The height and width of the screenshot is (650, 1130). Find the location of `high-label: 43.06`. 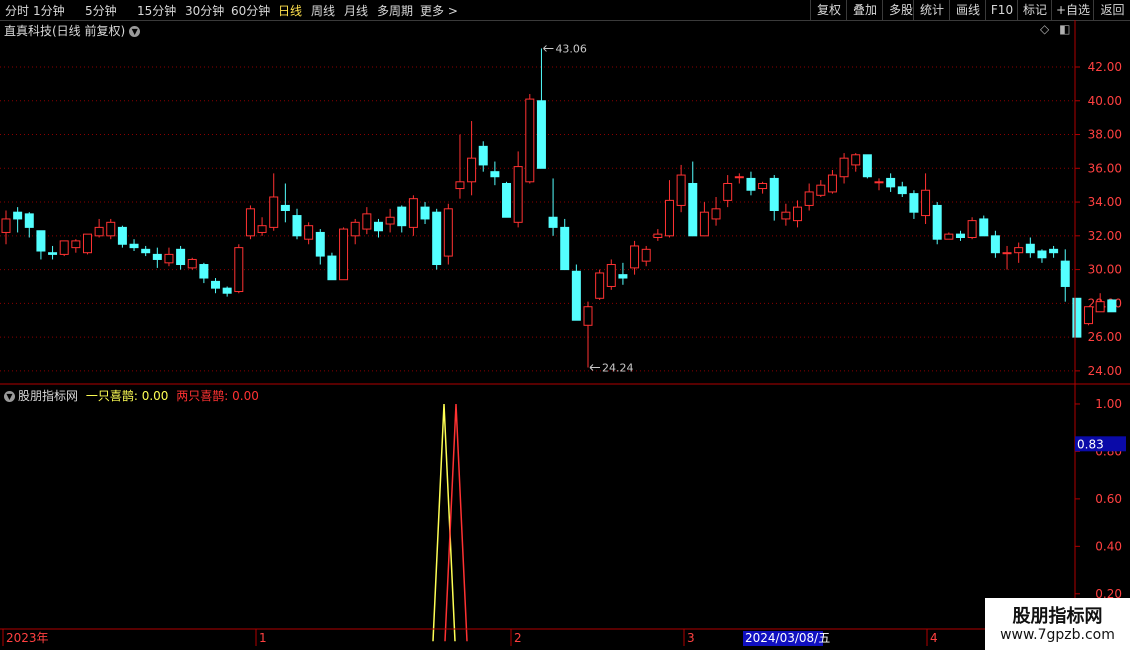

high-label: 43.06 is located at coordinates (571, 48).